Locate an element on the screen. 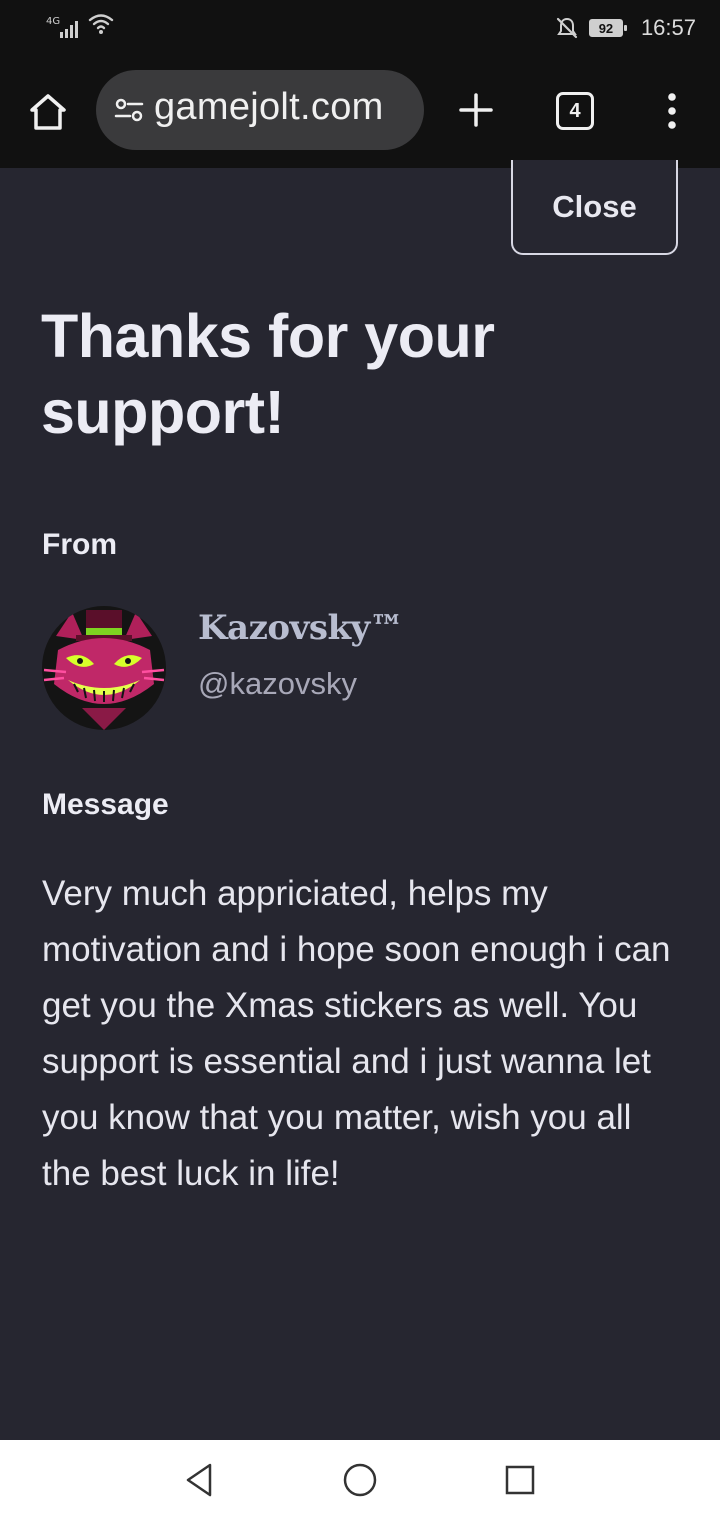 The width and height of the screenshot is (720, 1520). more-vert-icon is located at coordinates (672, 111).